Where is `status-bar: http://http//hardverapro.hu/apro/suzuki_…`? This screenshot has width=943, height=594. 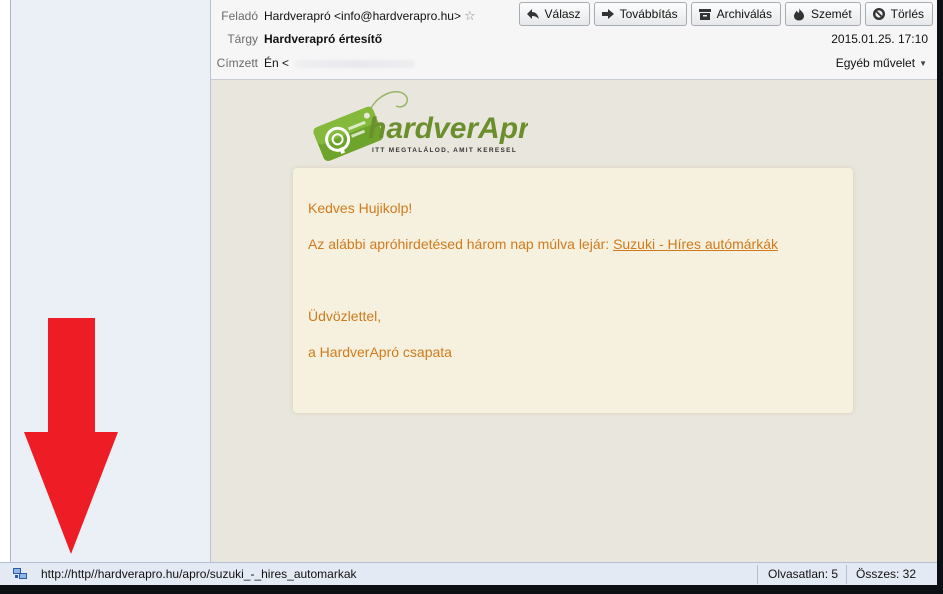
status-bar: http://http//hardverapro.hu/apro/suzuki_… is located at coordinates (468, 573).